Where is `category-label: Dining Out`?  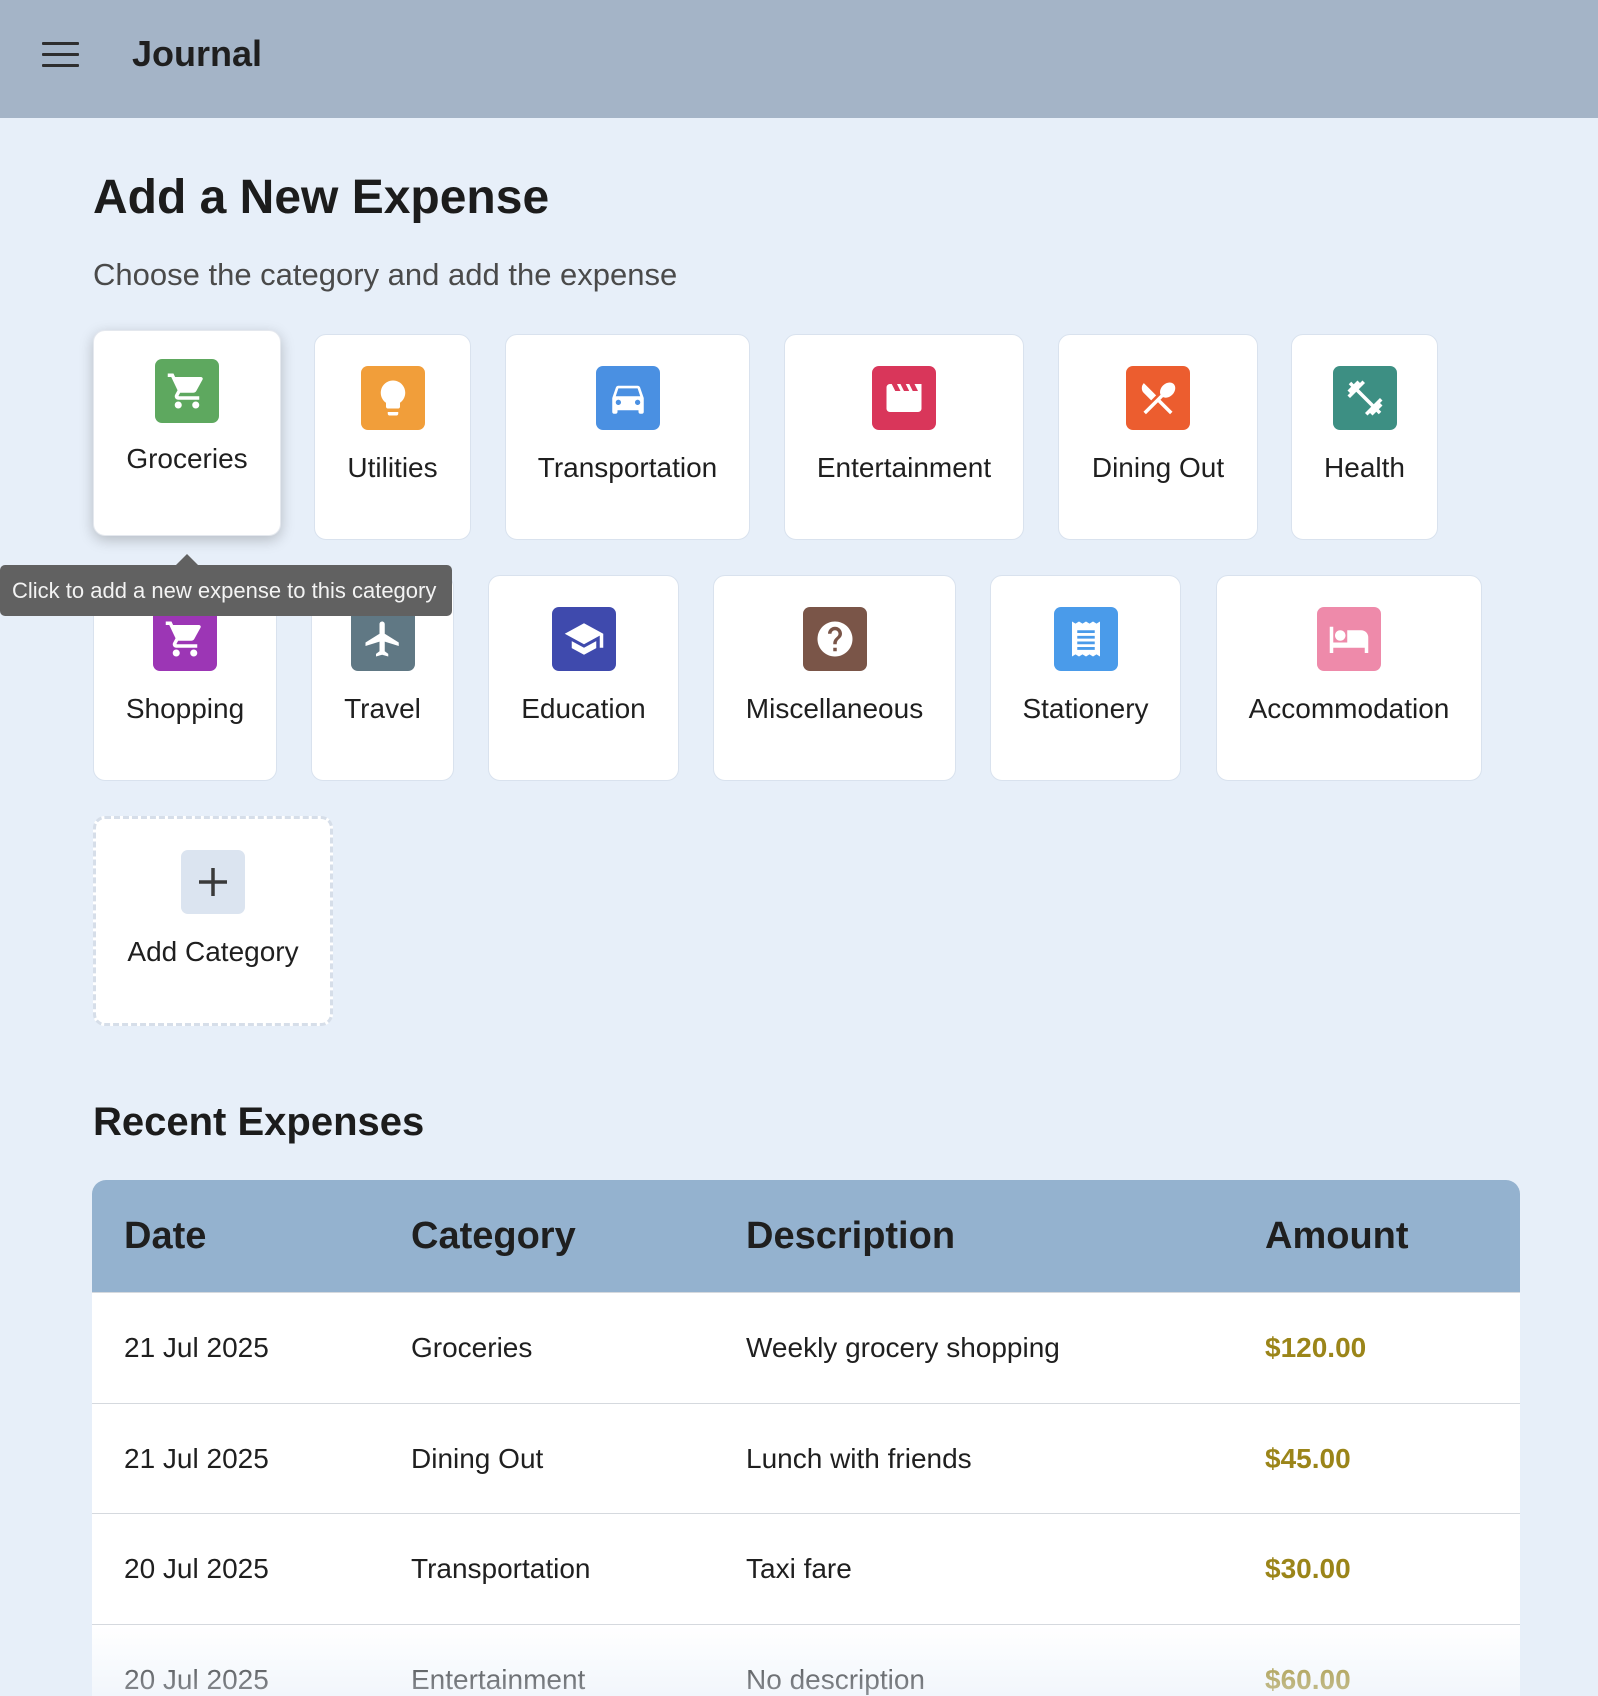
category-label: Dining Out is located at coordinates (1158, 467).